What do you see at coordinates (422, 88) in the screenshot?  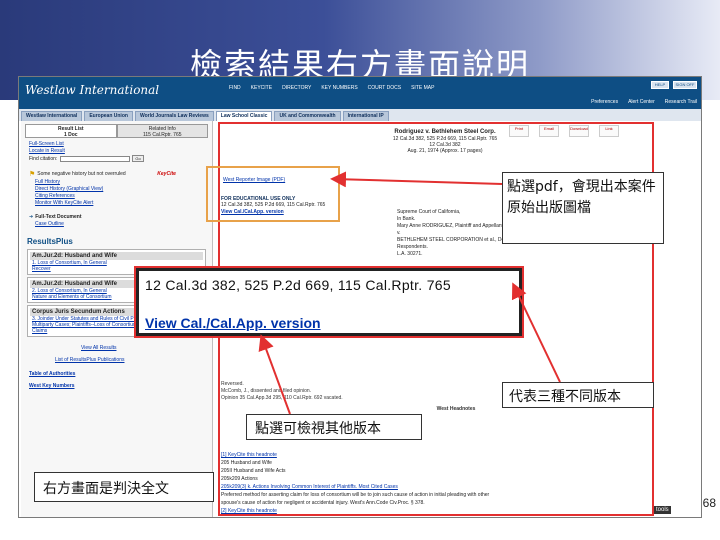 I see `nav-site-map: SITE MAP` at bounding box center [422, 88].